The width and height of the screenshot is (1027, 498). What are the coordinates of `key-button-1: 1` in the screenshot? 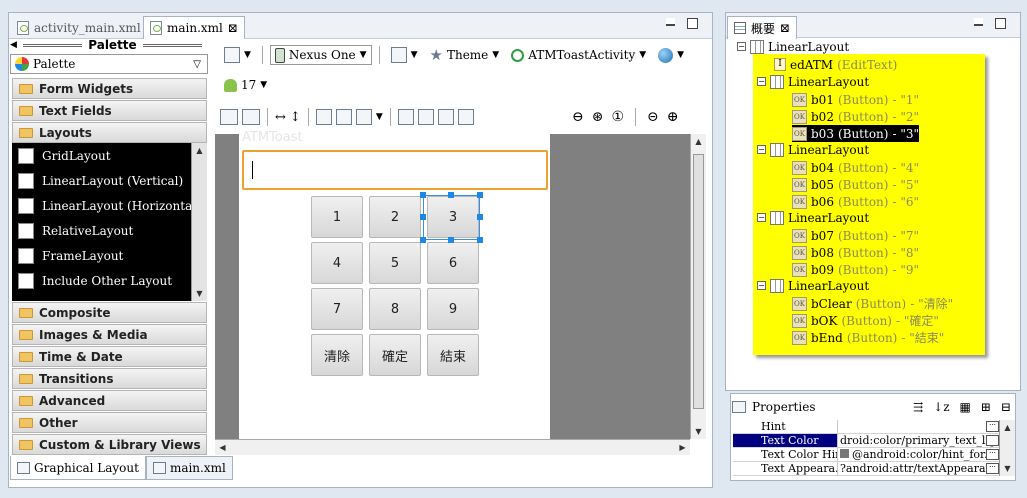 It's located at (337, 217).